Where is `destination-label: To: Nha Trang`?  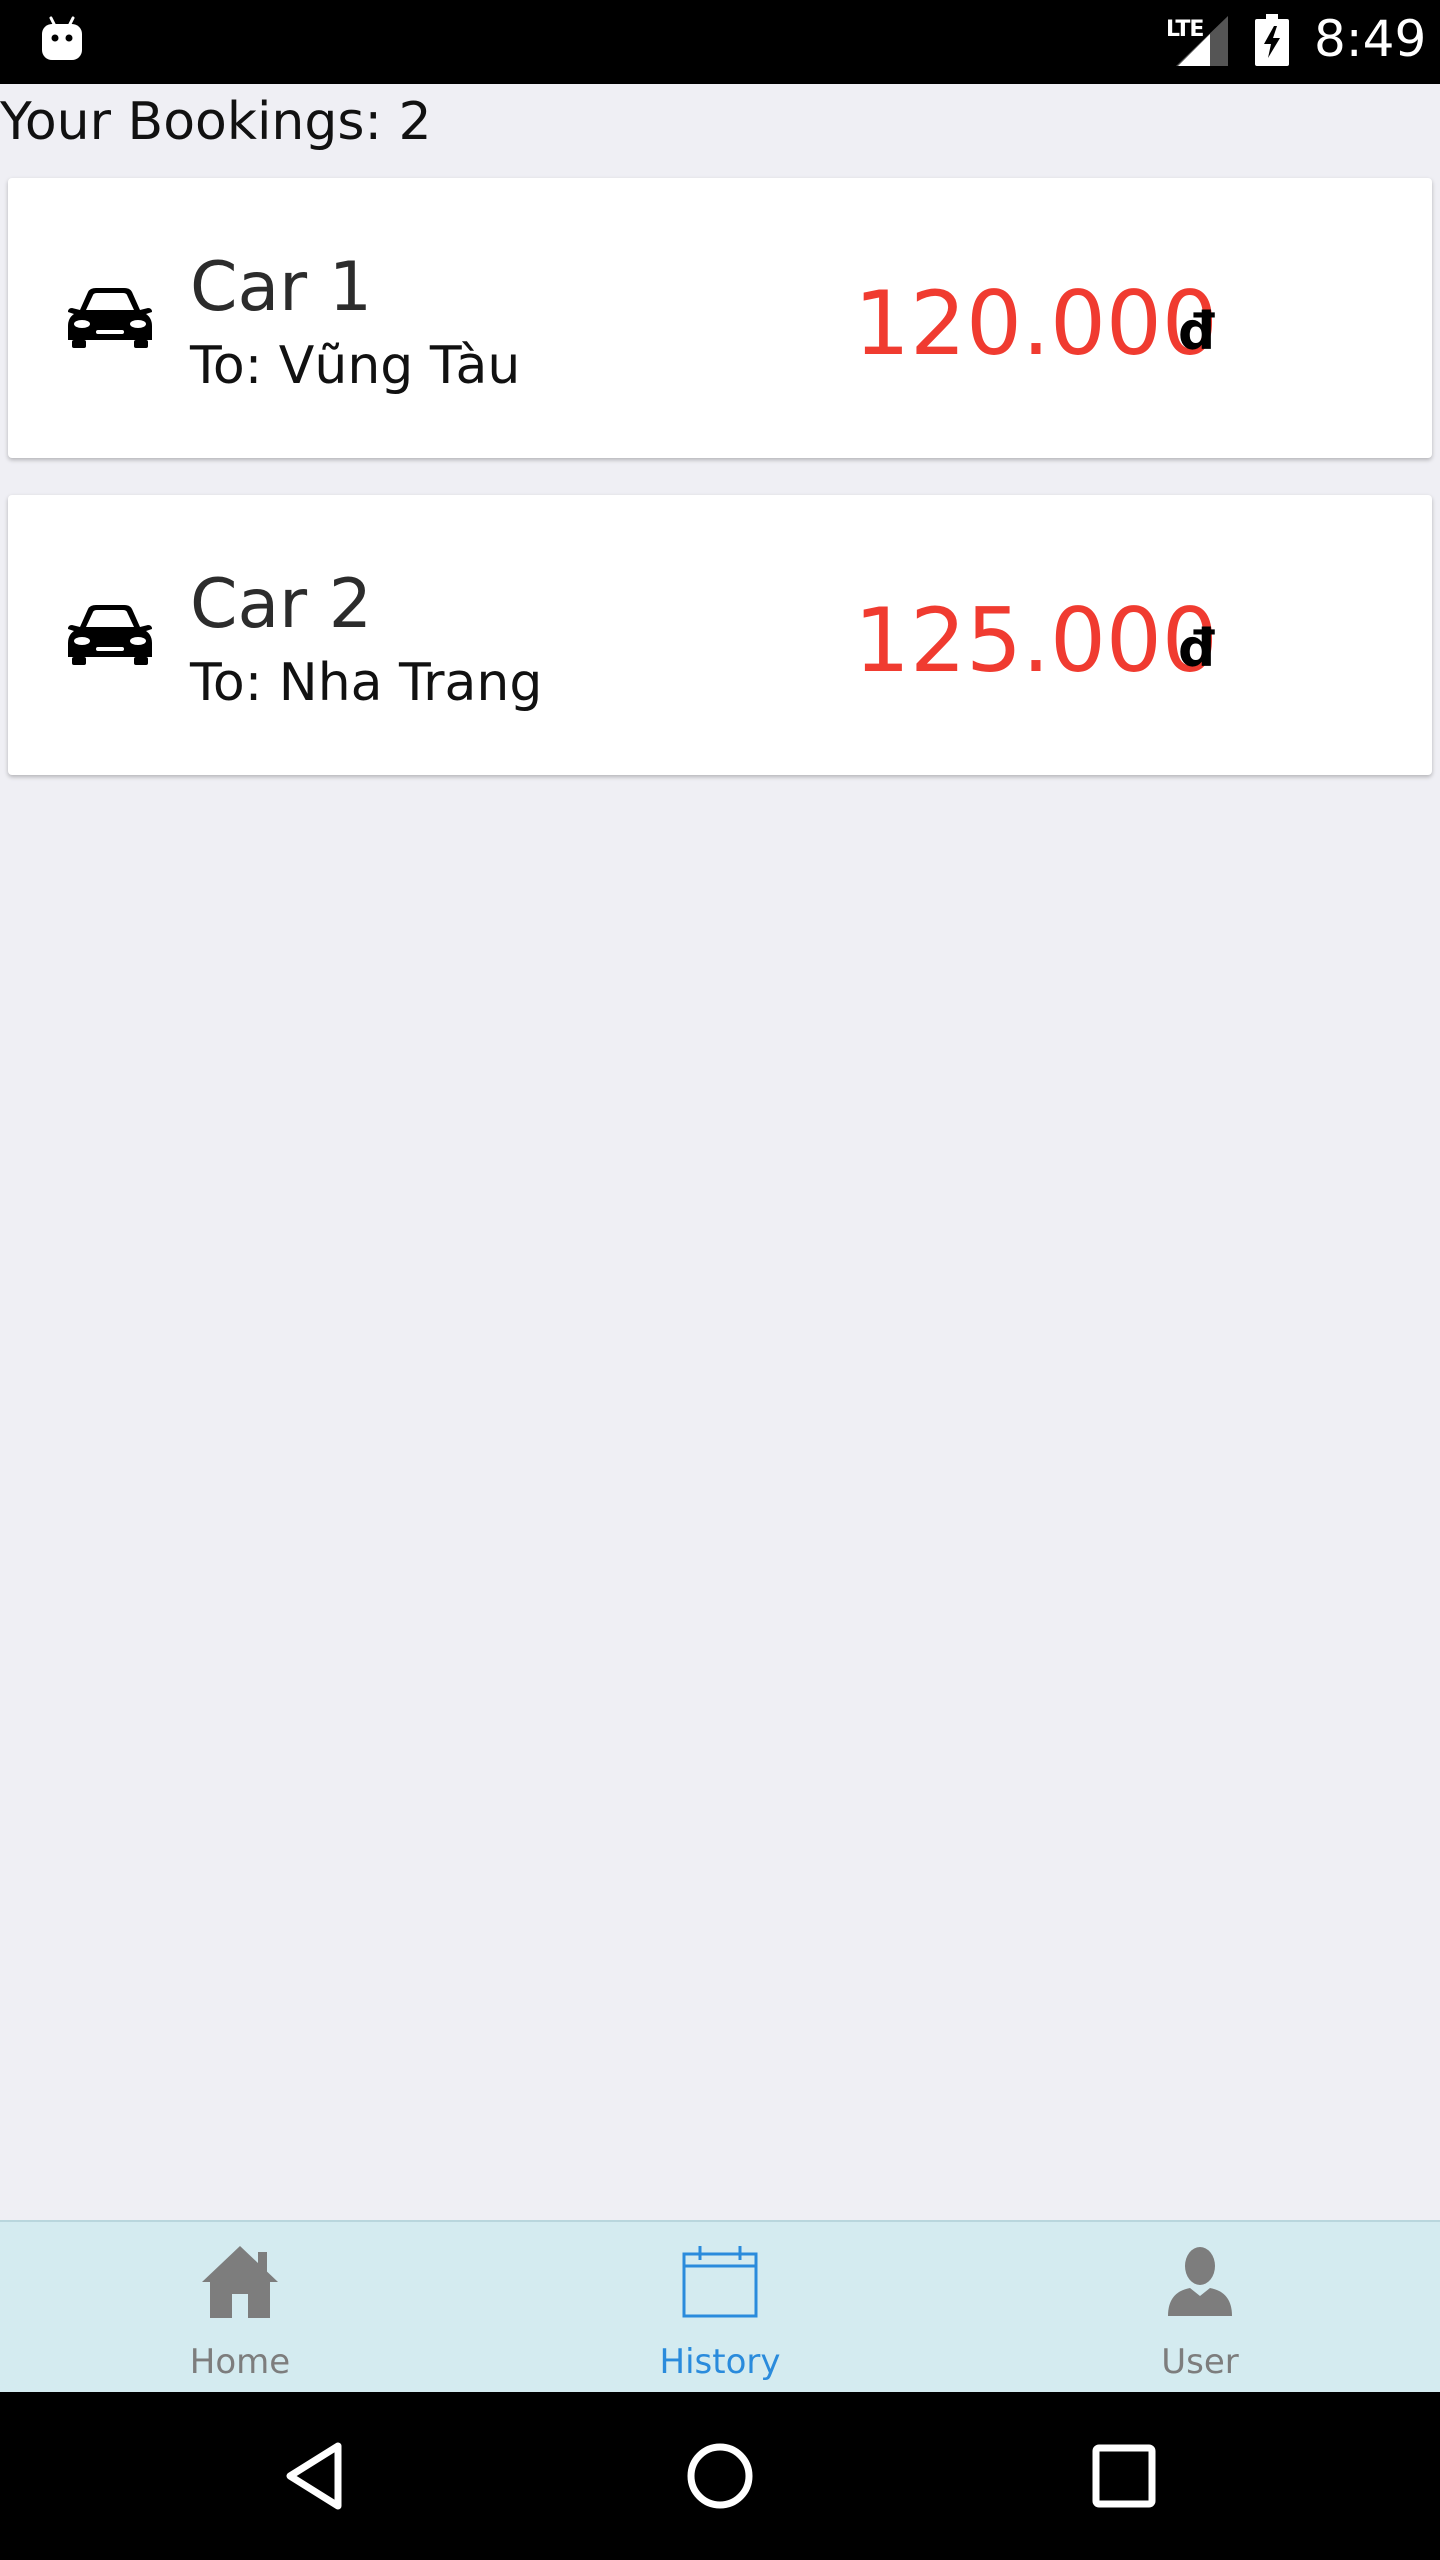 destination-label: To: Nha Trang is located at coordinates (366, 683).